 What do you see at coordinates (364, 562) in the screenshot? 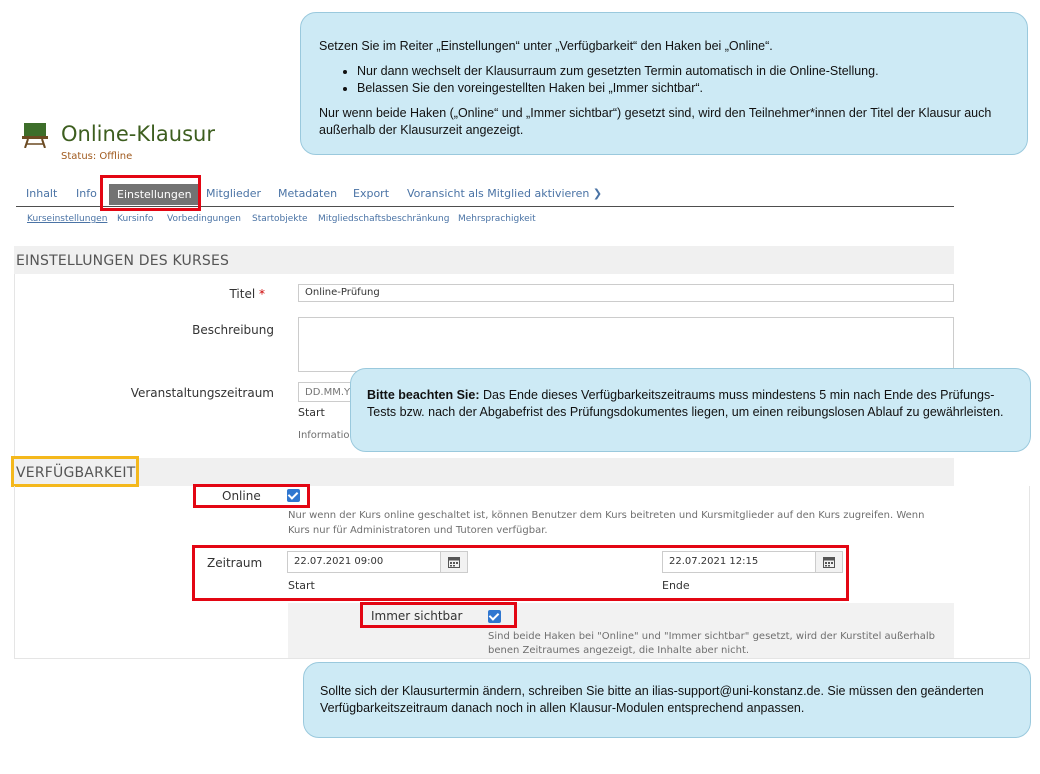
I see `period-start-input: 22.07.2021 09:00` at bounding box center [364, 562].